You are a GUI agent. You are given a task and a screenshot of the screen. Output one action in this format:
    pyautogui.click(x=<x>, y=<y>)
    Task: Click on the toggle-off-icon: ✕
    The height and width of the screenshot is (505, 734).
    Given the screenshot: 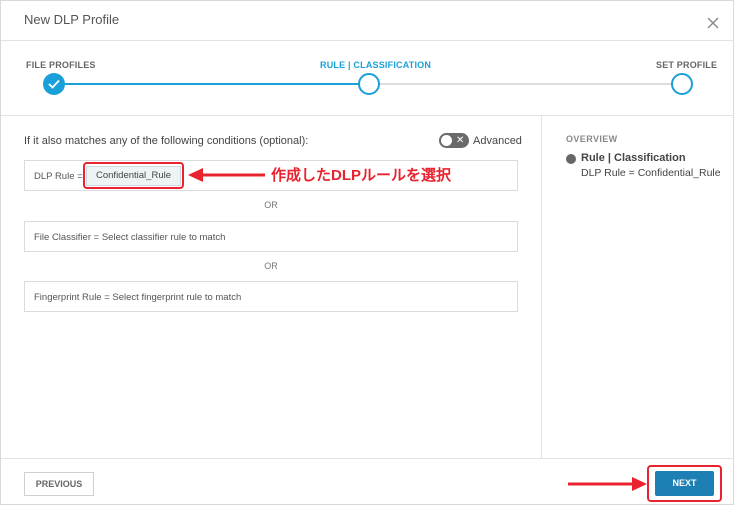 What is the action you would take?
    pyautogui.click(x=460, y=140)
    